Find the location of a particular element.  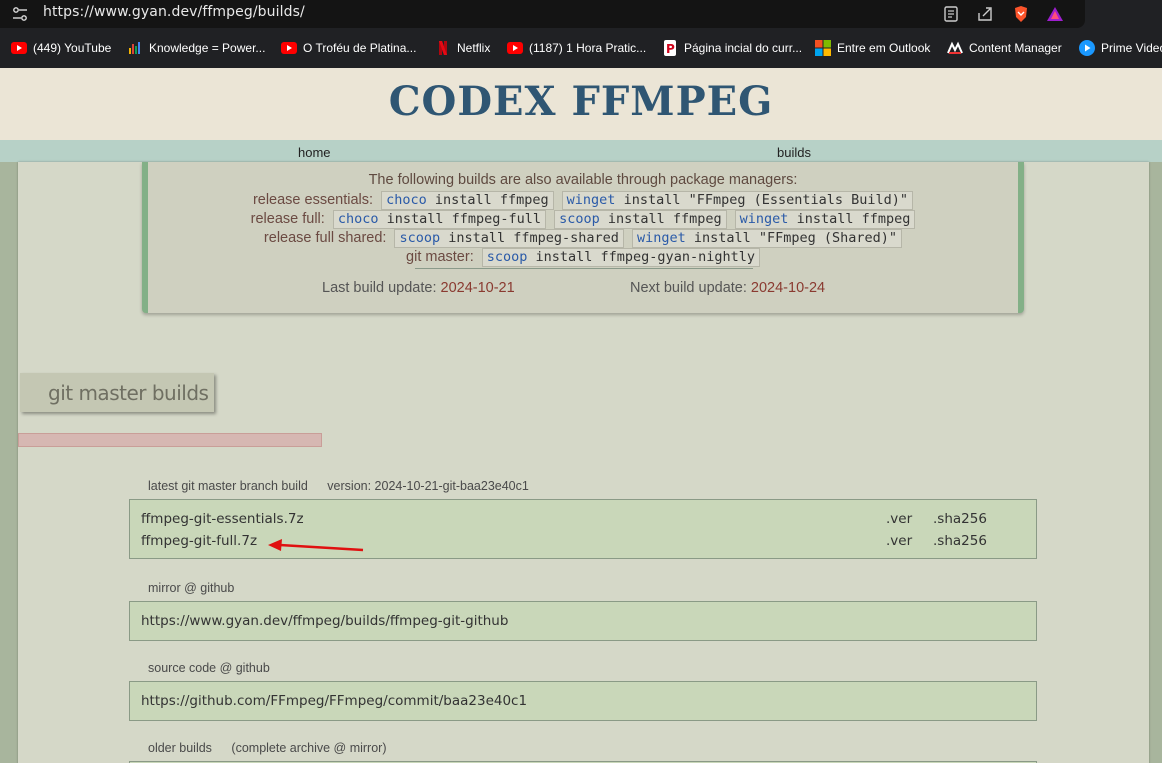

bookmark-label: Content Manager is located at coordinates (1015, 48).